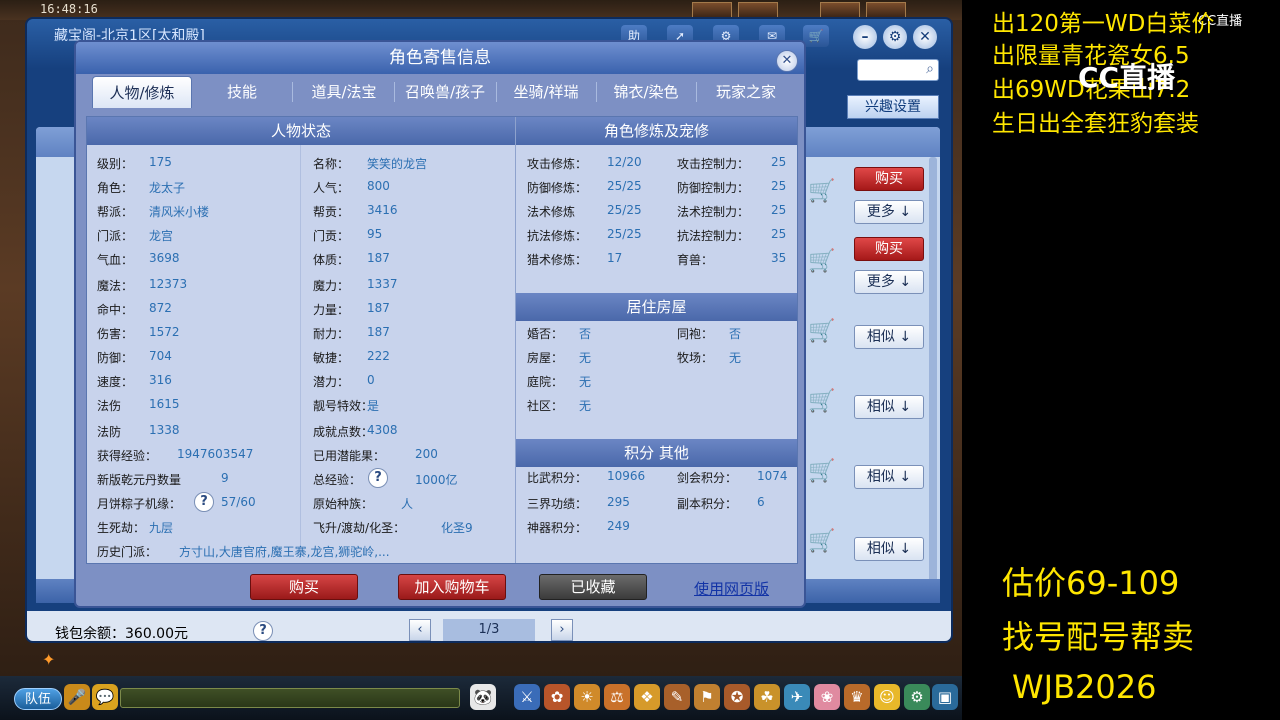 The height and width of the screenshot is (720, 1280). What do you see at coordinates (161, 528) in the screenshot?
I see `status-value: 九层` at bounding box center [161, 528].